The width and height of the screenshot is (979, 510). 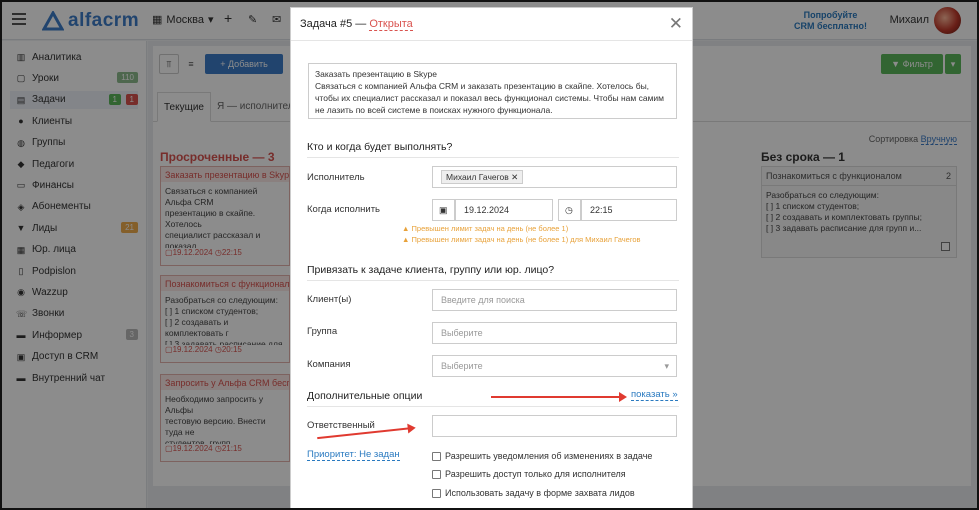 I want to click on caret-down-icon: ▾, so click(x=666, y=366).